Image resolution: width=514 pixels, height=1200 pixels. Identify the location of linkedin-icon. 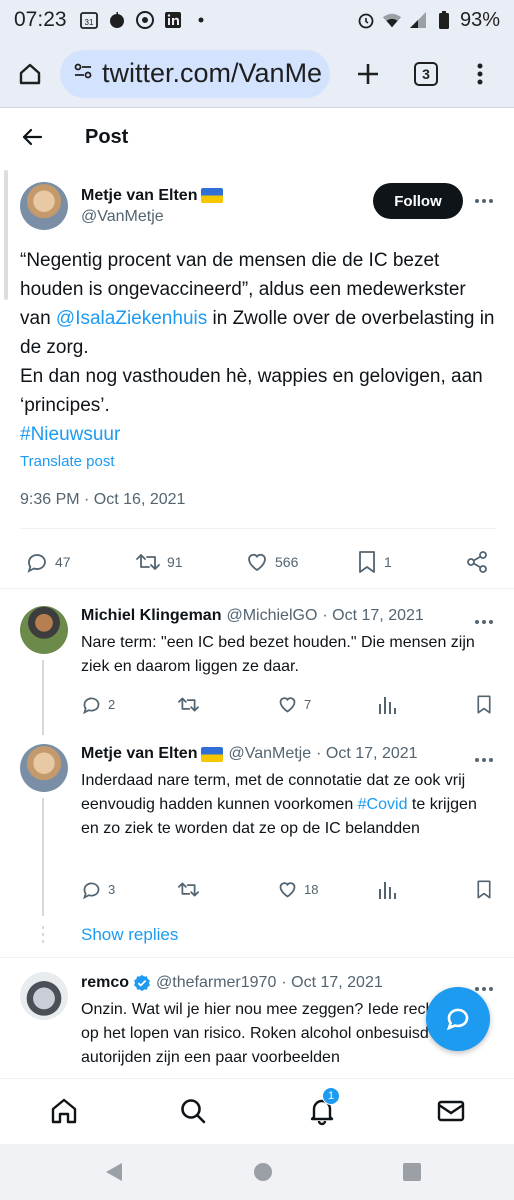
(173, 20).